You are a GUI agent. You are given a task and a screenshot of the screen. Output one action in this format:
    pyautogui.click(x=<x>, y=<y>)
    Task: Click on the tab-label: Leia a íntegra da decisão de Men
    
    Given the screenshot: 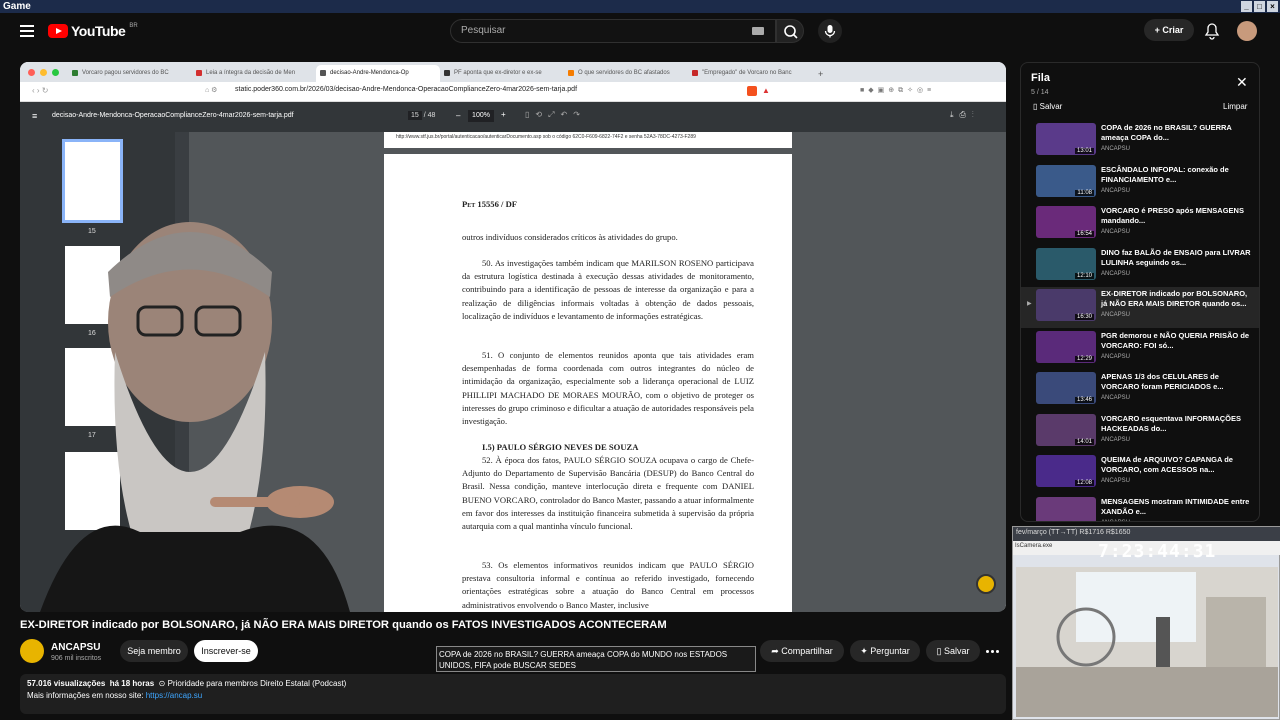 What is the action you would take?
    pyautogui.click(x=251, y=73)
    